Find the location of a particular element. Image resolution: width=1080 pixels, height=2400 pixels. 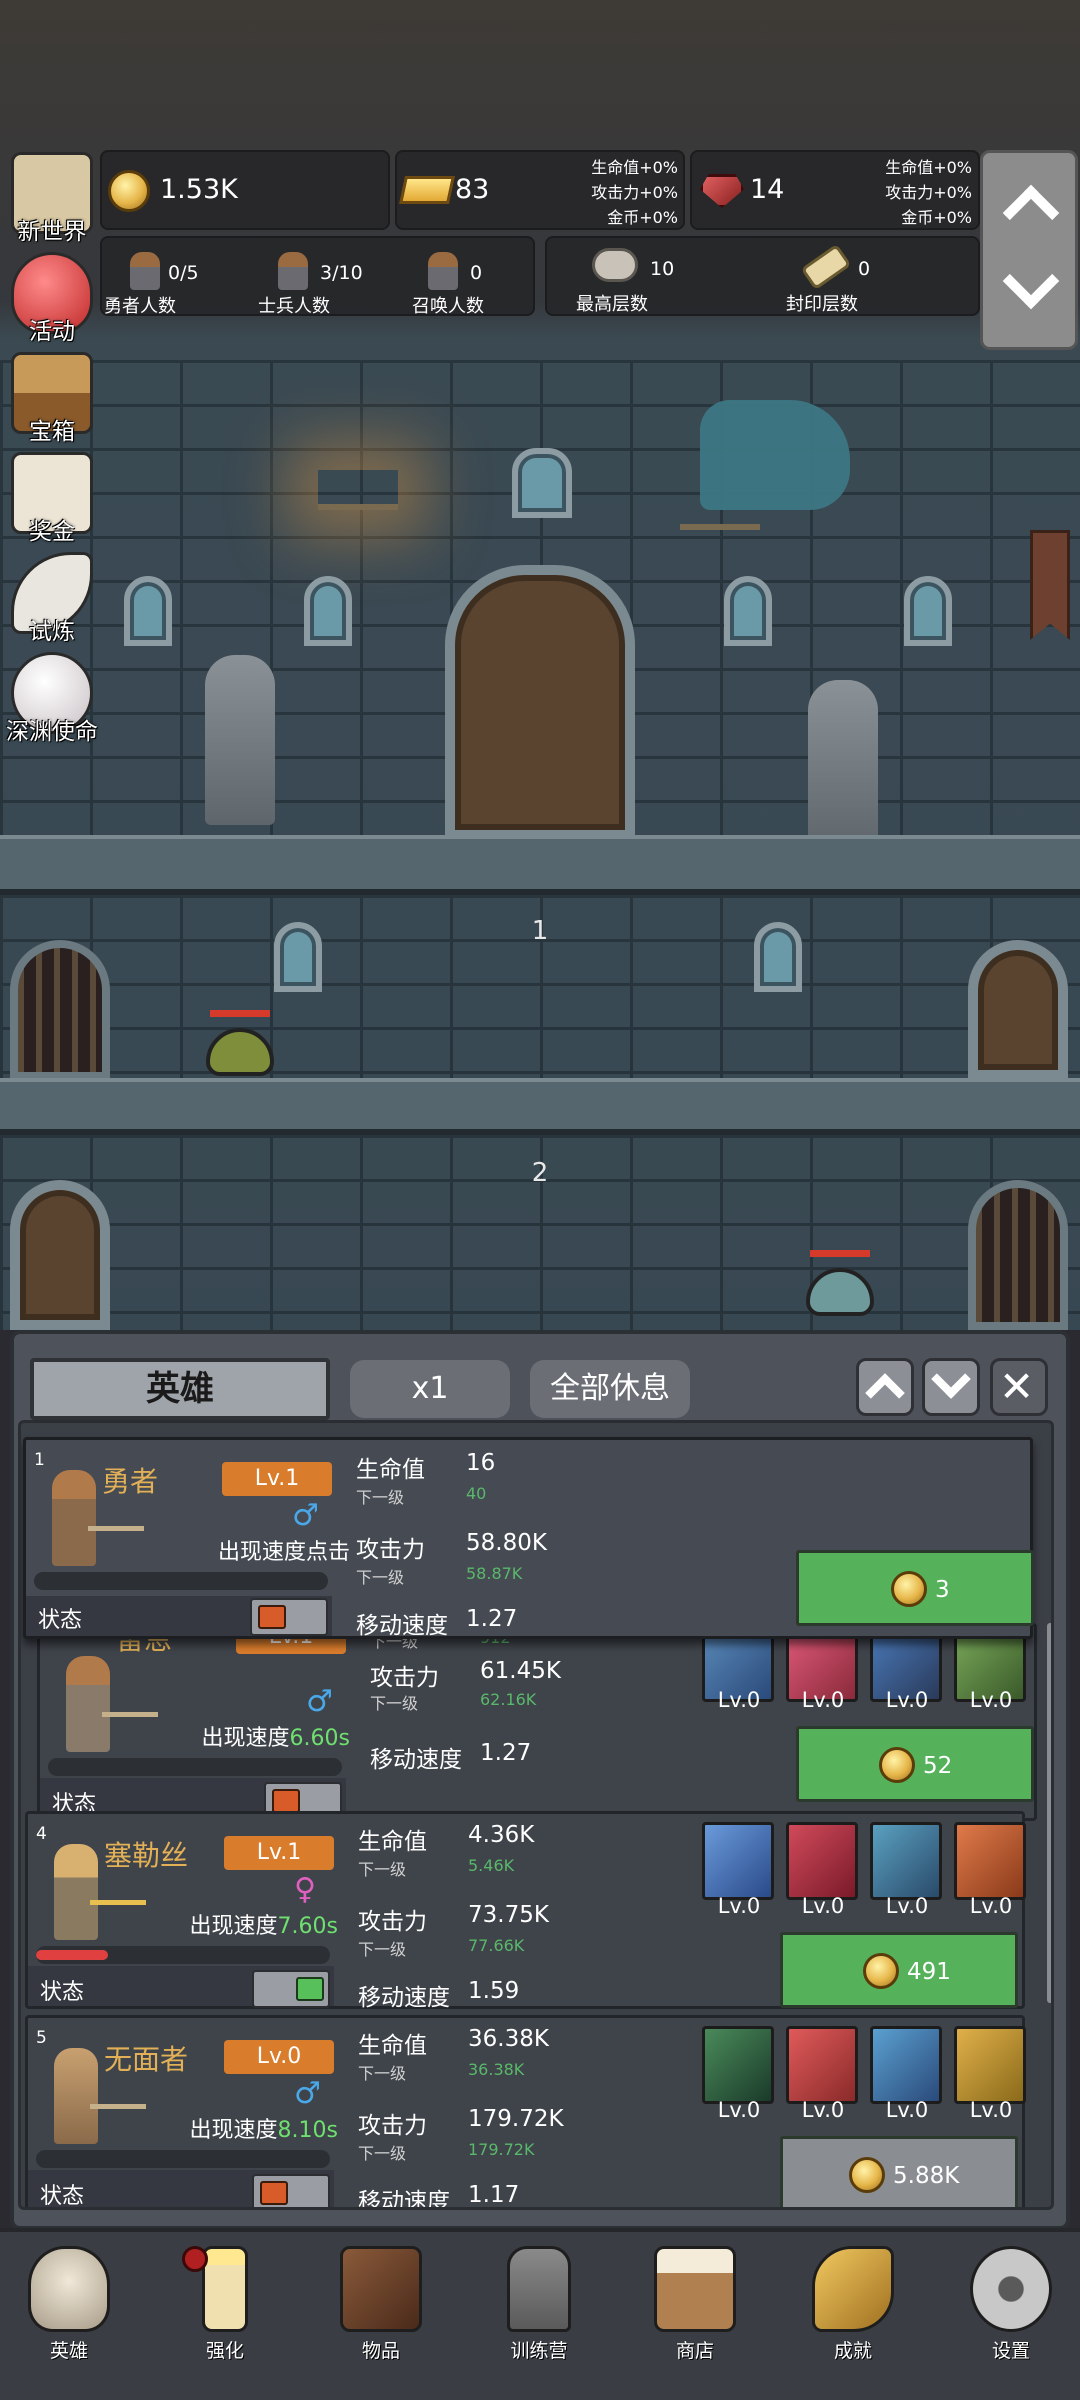

soldier-count-icon is located at coordinates (293, 271).